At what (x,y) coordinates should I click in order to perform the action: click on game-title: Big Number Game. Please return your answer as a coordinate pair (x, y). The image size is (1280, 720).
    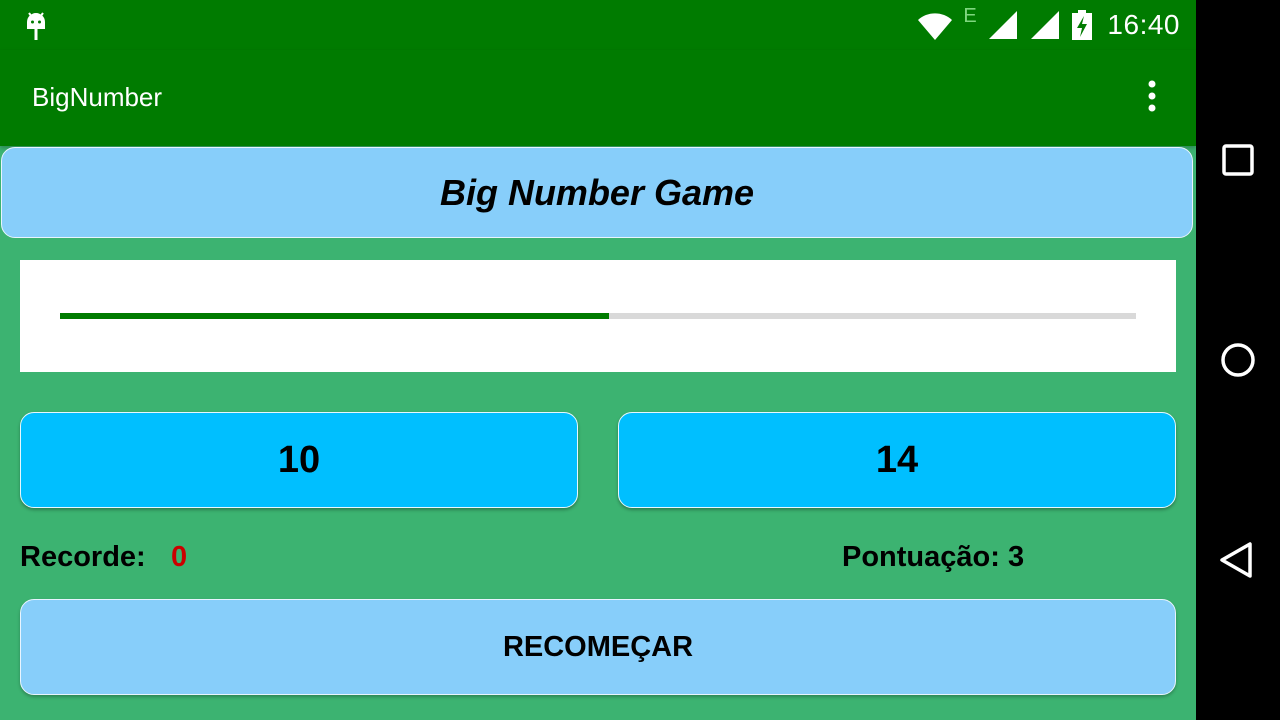
    Looking at the image, I should click on (597, 192).